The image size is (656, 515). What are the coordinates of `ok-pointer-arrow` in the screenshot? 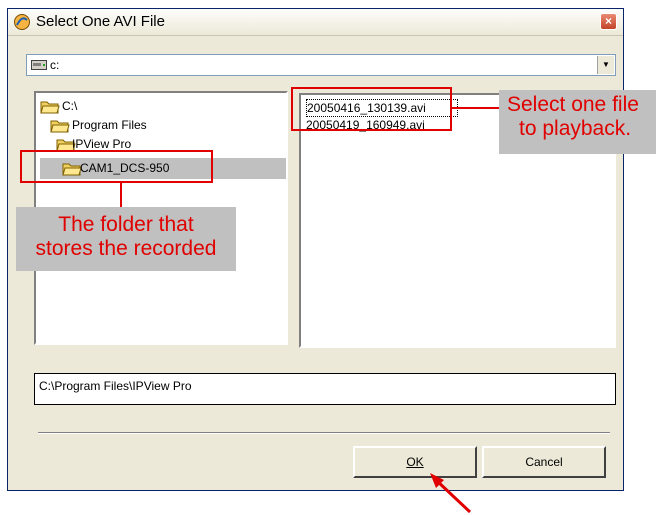 It's located at (451, 493).